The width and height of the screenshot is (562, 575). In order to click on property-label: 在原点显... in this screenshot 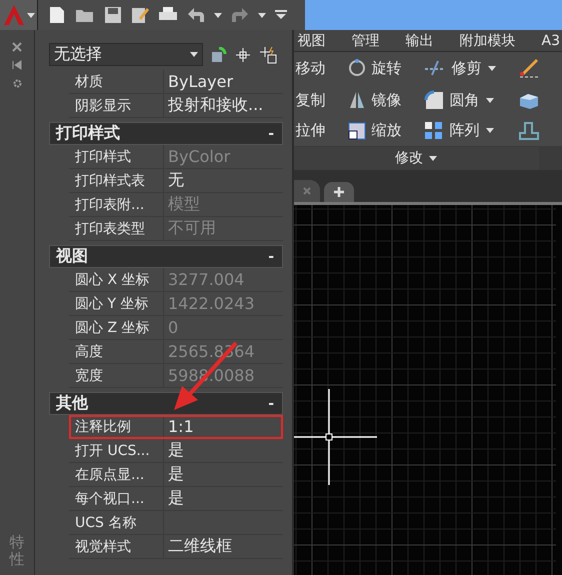, I will do `click(116, 474)`.